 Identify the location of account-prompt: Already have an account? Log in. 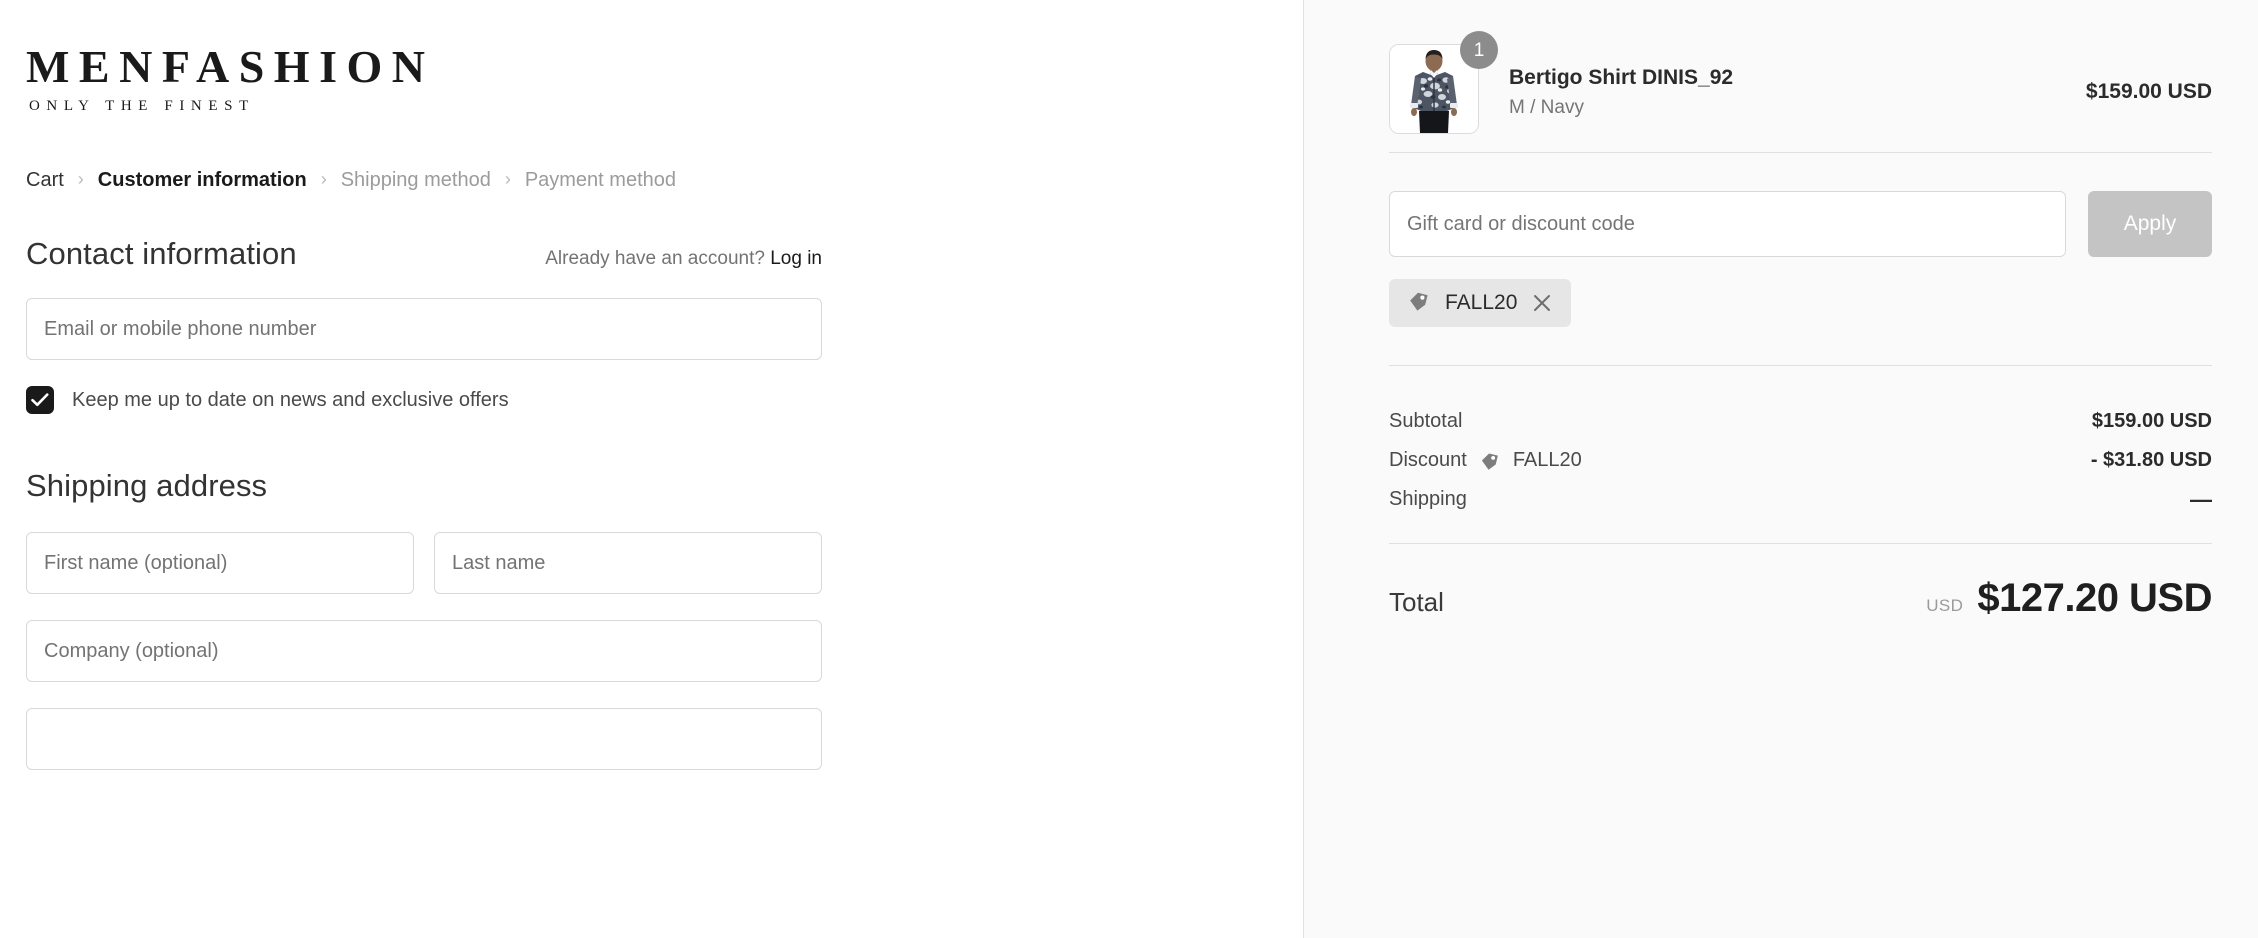
(683, 259).